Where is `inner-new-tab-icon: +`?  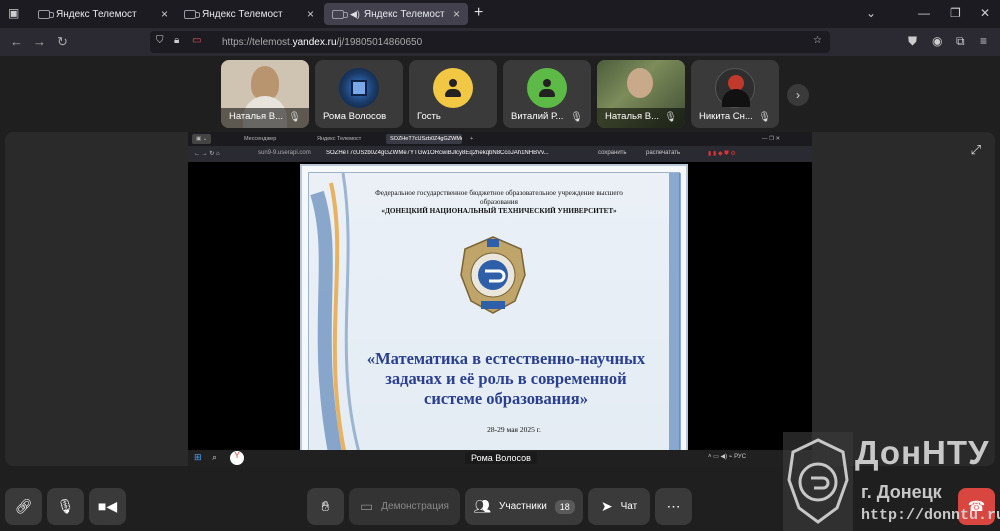
inner-new-tab-icon: + is located at coordinates (472, 139).